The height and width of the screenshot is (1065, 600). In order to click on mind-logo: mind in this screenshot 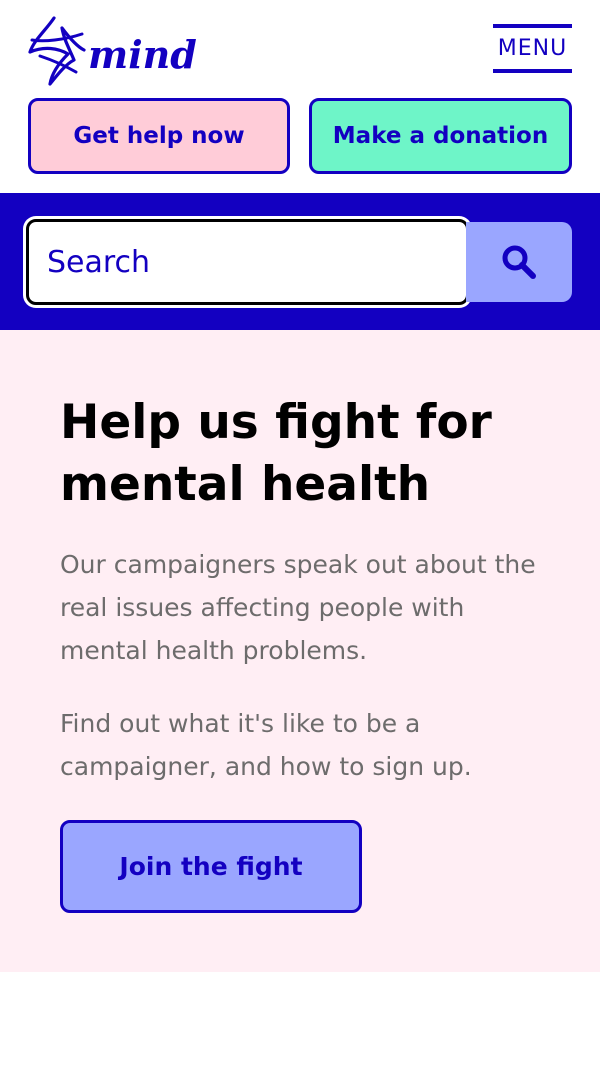, I will do `click(114, 50)`.